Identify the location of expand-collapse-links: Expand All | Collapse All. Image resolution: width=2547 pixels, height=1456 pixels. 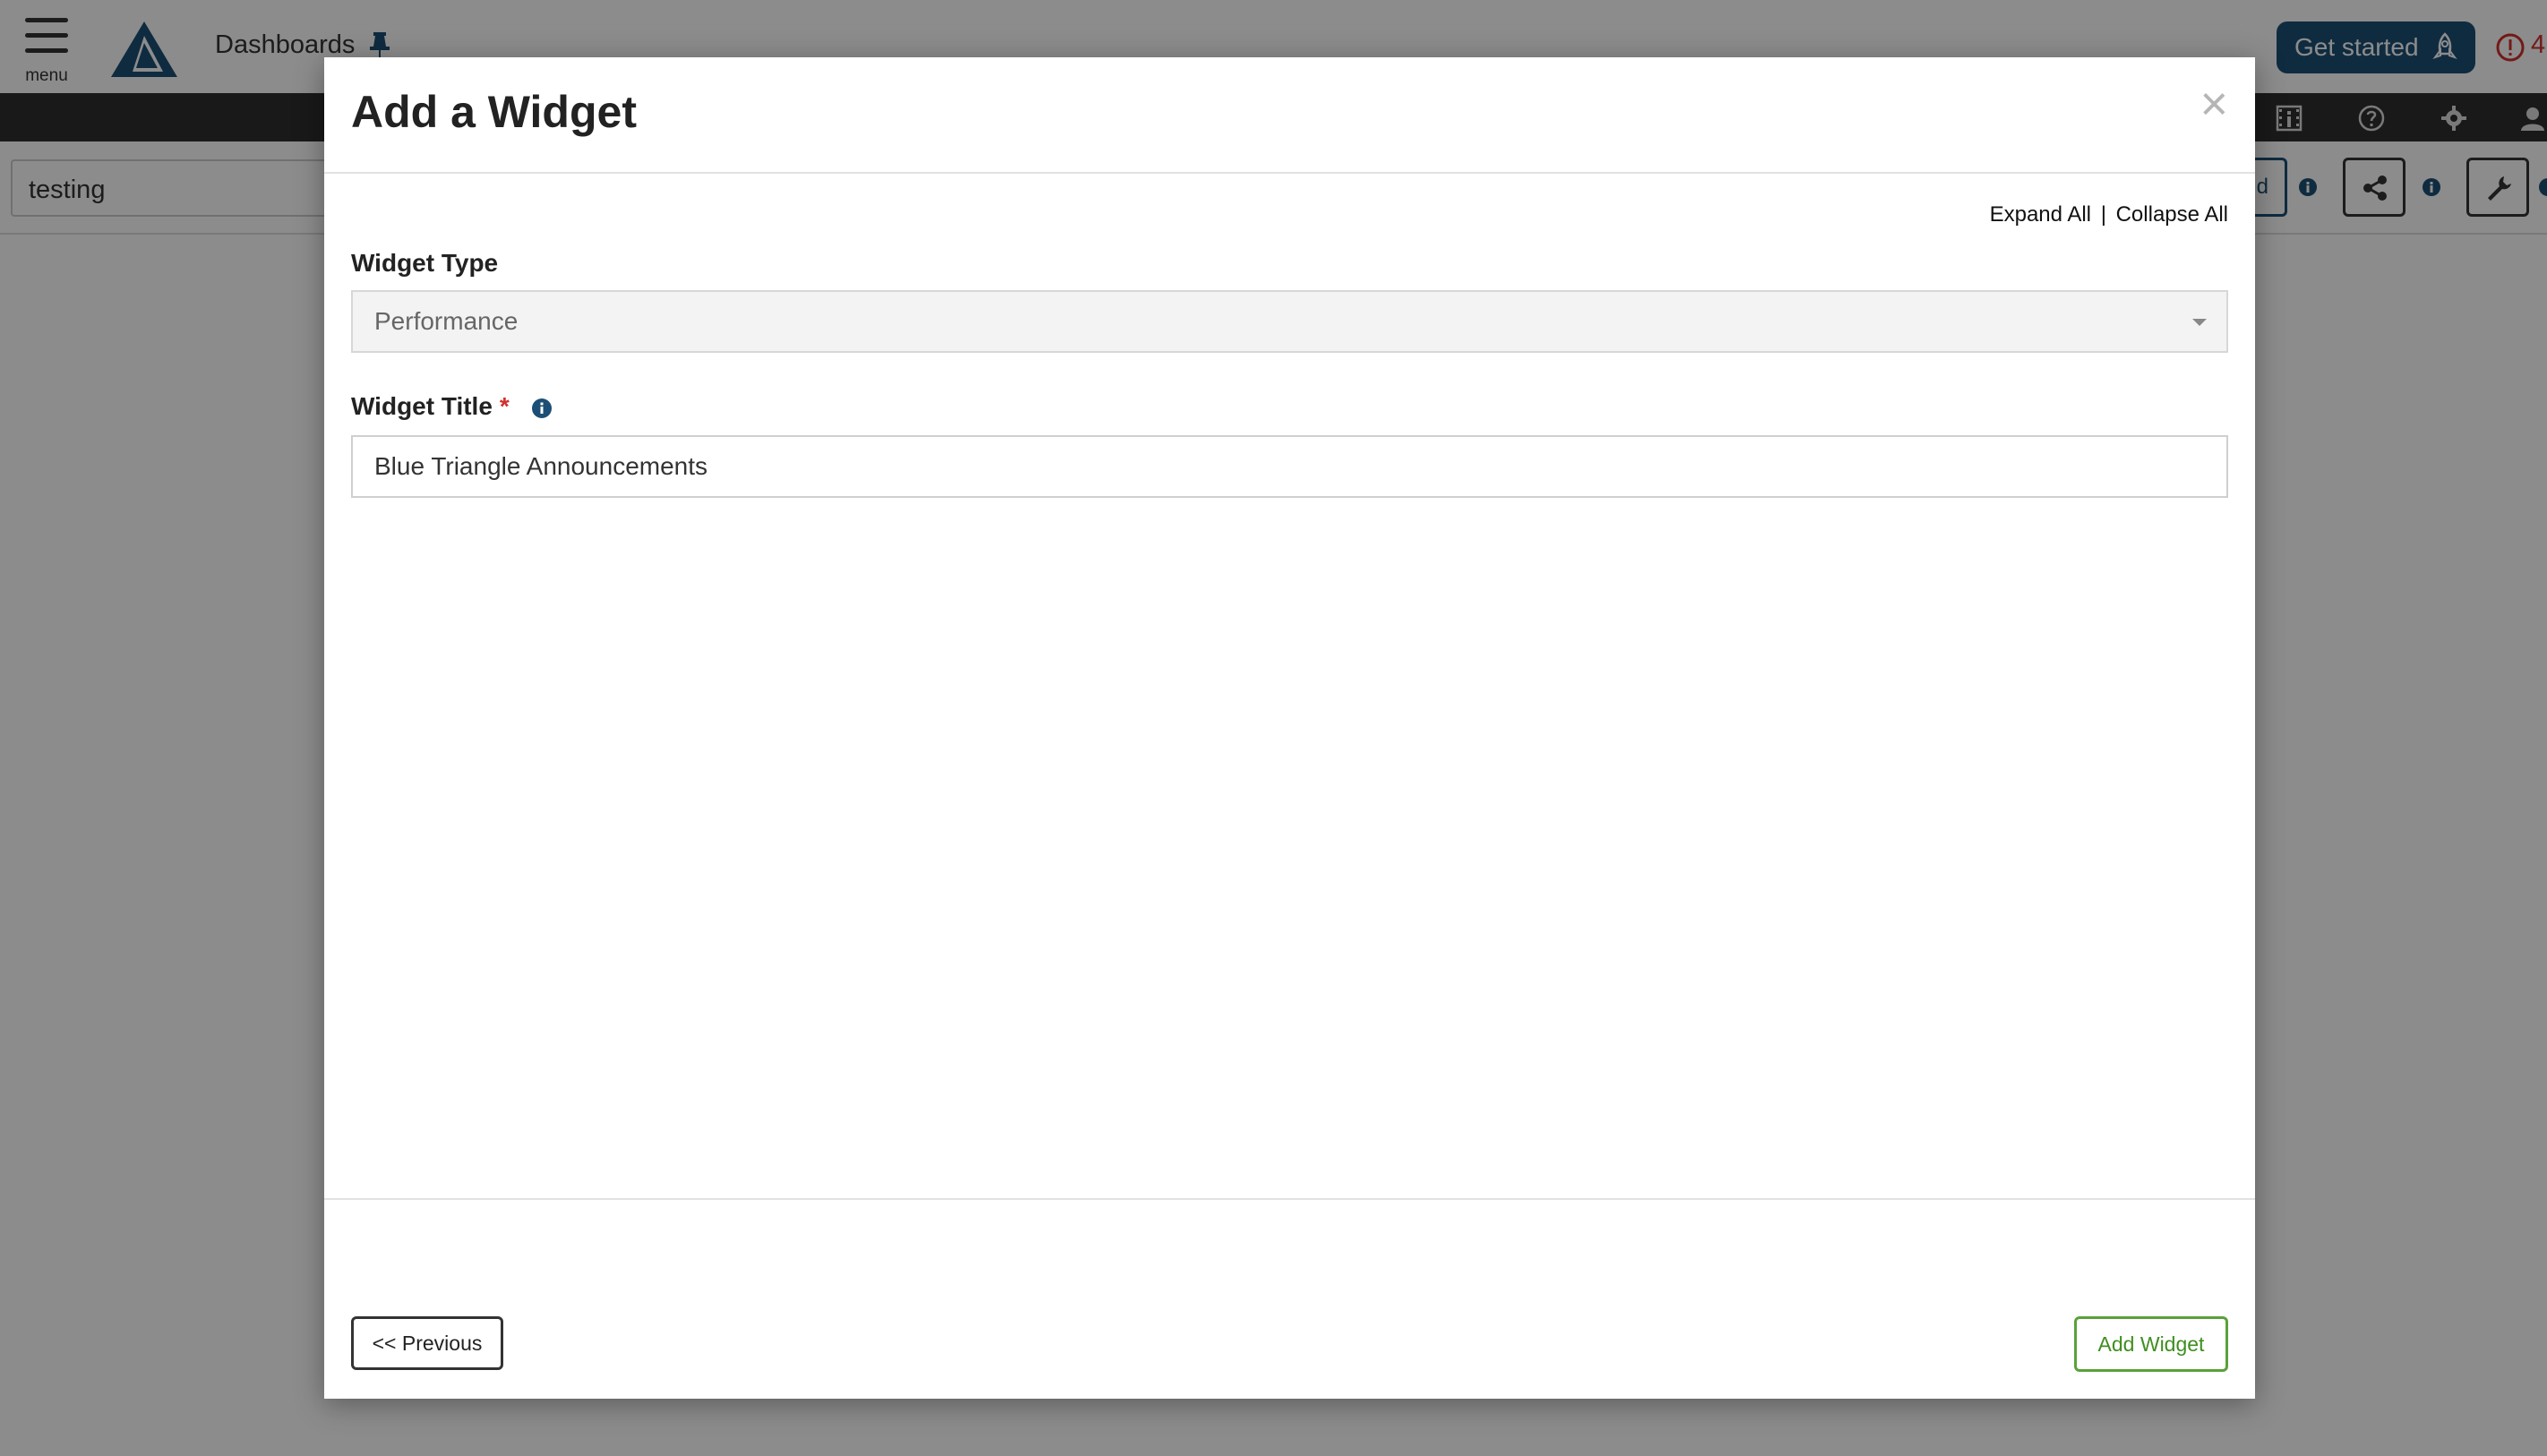
(2109, 214).